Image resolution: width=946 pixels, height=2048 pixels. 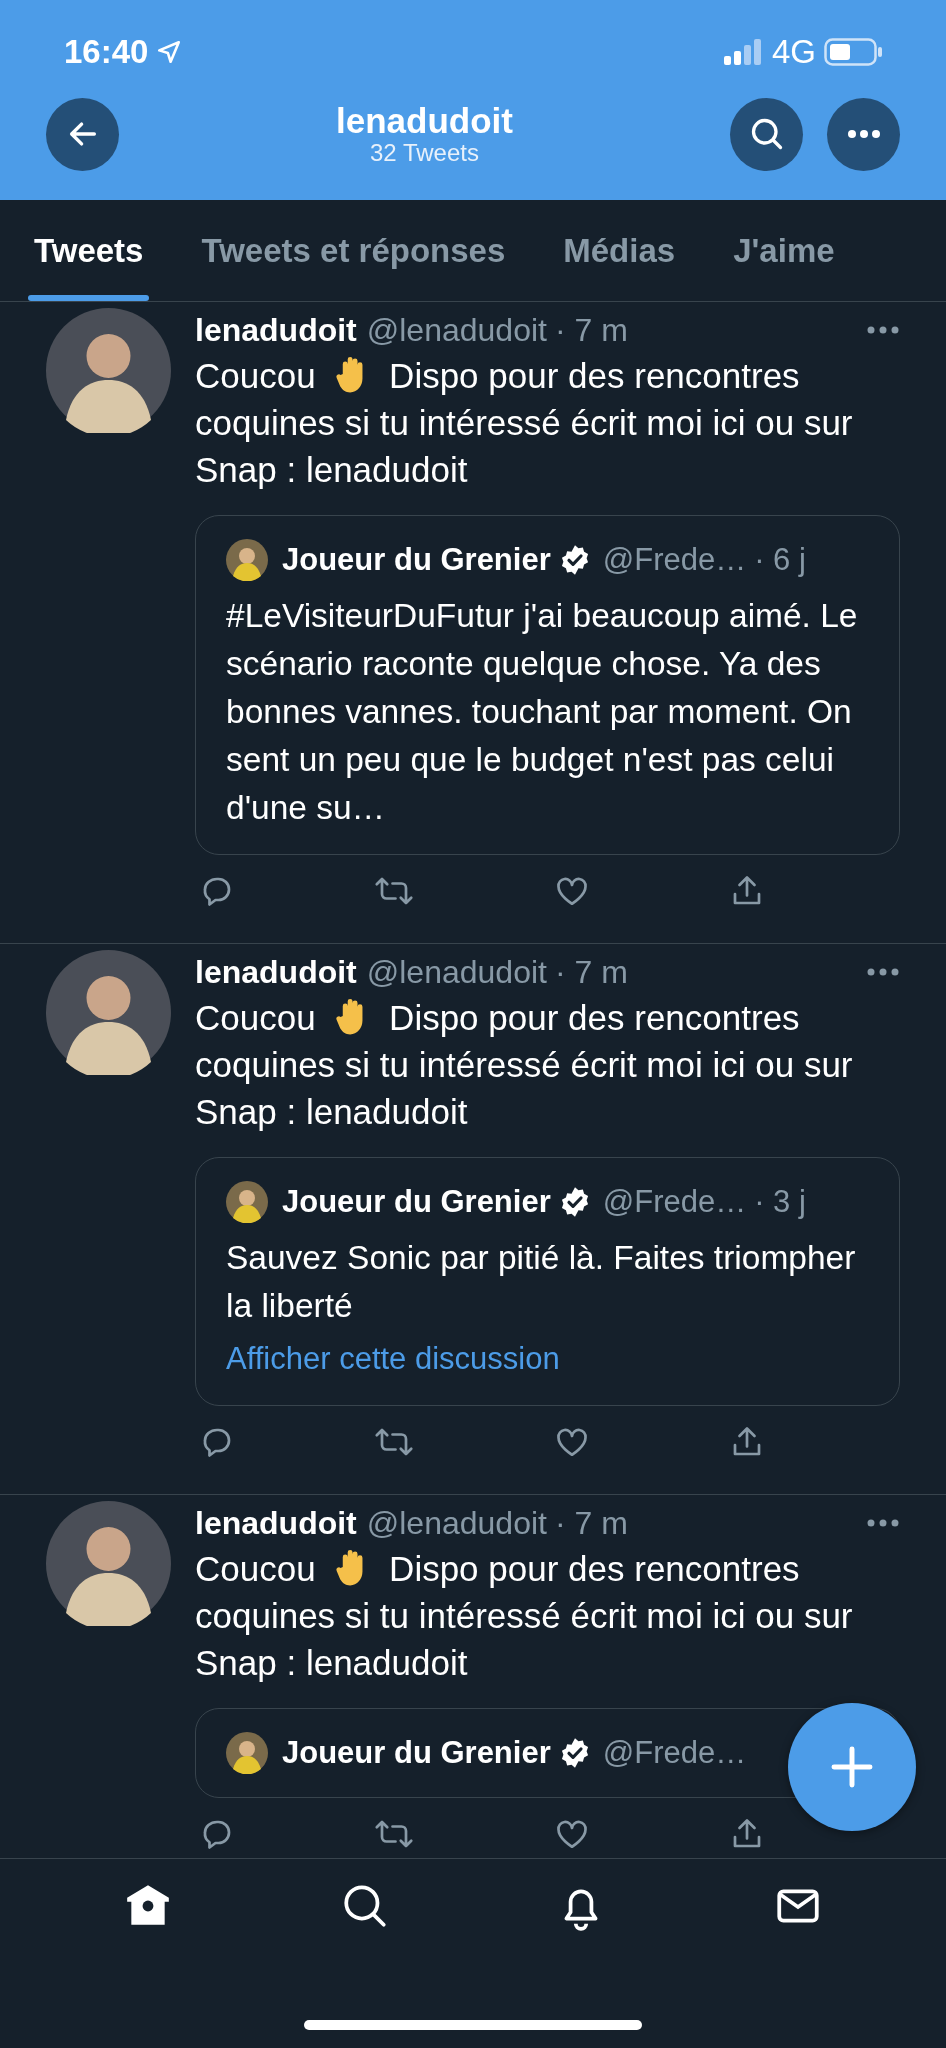 I want to click on tab: Médias, so click(x=619, y=250).